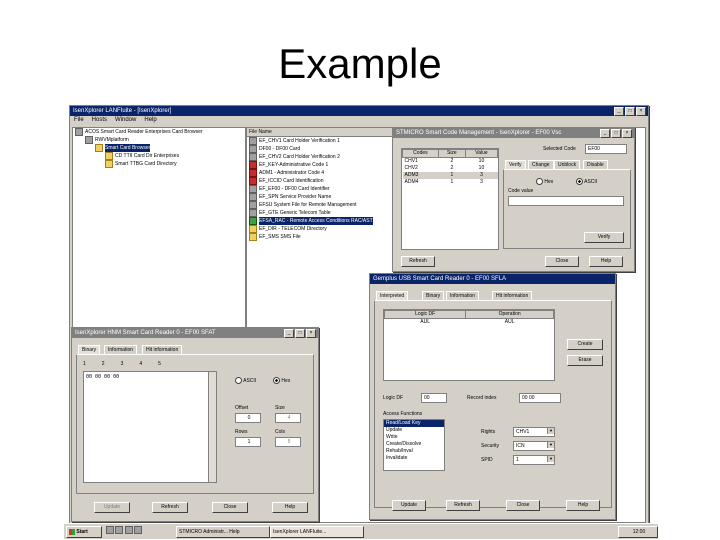  I want to click on spid-select: 1 ▼, so click(534, 460).